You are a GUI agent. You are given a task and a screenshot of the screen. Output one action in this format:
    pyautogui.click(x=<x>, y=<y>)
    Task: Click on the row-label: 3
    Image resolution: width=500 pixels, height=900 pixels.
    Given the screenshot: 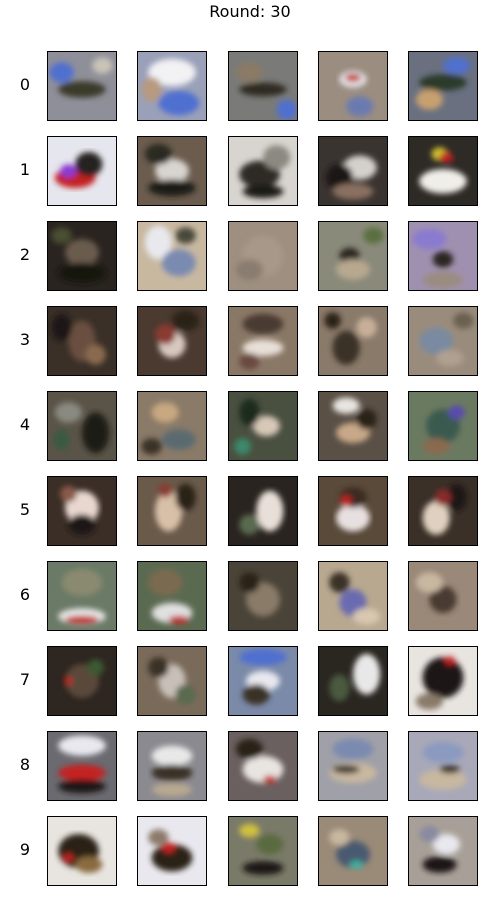 What is the action you would take?
    pyautogui.click(x=25, y=339)
    